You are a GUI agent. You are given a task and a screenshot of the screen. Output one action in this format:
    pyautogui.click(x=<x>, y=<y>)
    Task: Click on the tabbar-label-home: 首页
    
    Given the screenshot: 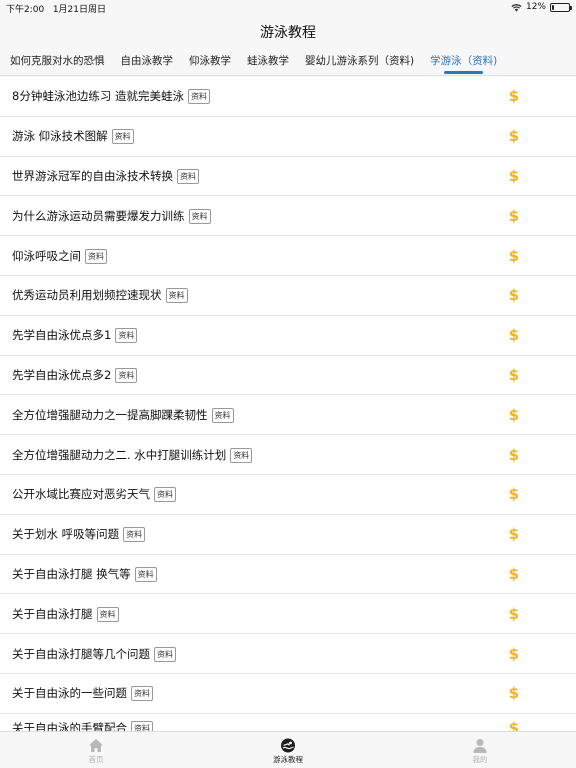 What is the action you would take?
    pyautogui.click(x=96, y=759)
    